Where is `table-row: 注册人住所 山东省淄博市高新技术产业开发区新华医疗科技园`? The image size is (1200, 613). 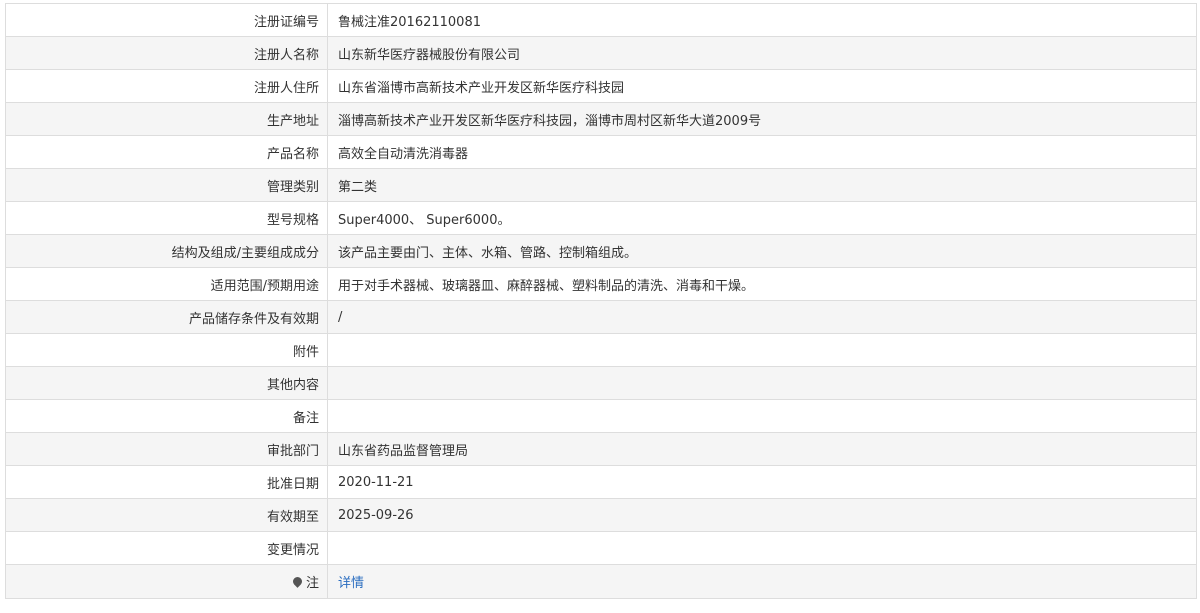 table-row: 注册人住所 山东省淄博市高新技术产业开发区新华医疗科技园 is located at coordinates (601, 86).